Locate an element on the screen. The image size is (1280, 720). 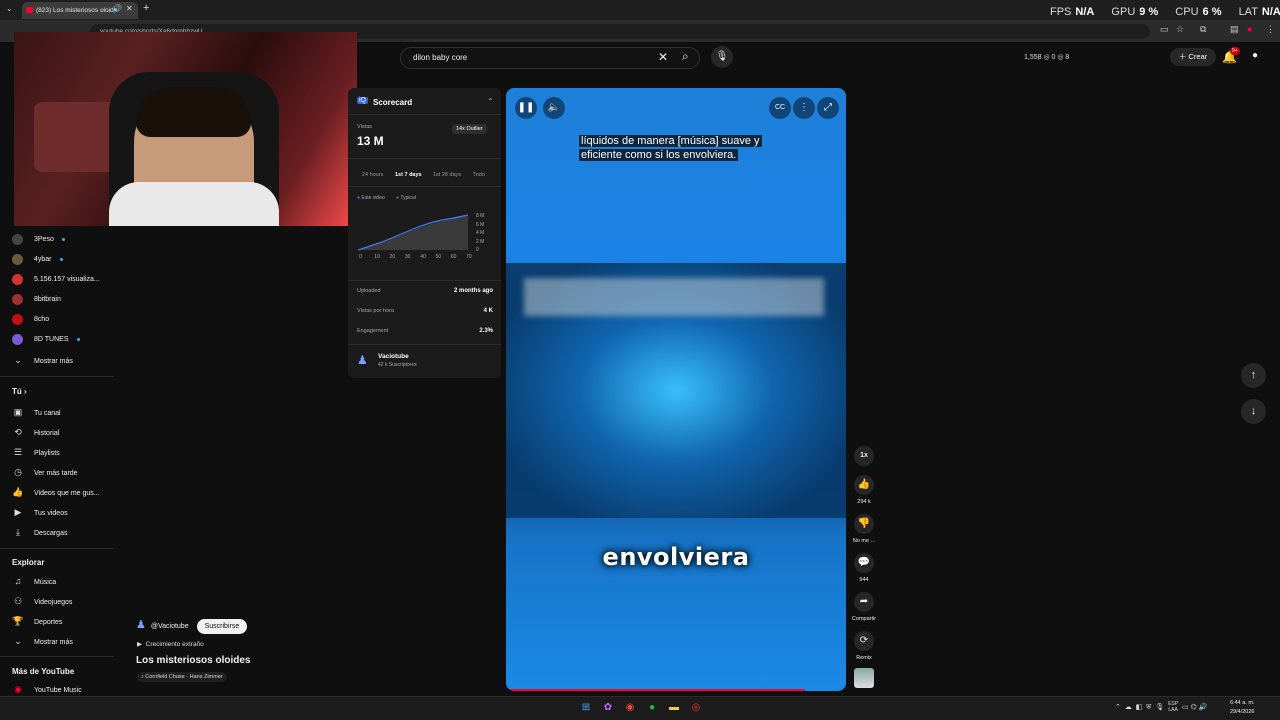
language-indicator: ESP LAA is located at coordinates (1173, 707).